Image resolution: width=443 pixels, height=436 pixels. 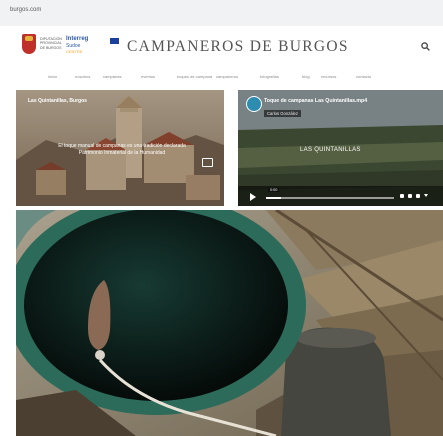 I want to click on site-title: CAMPANEROS DE BURGOS, so click(x=238, y=47).